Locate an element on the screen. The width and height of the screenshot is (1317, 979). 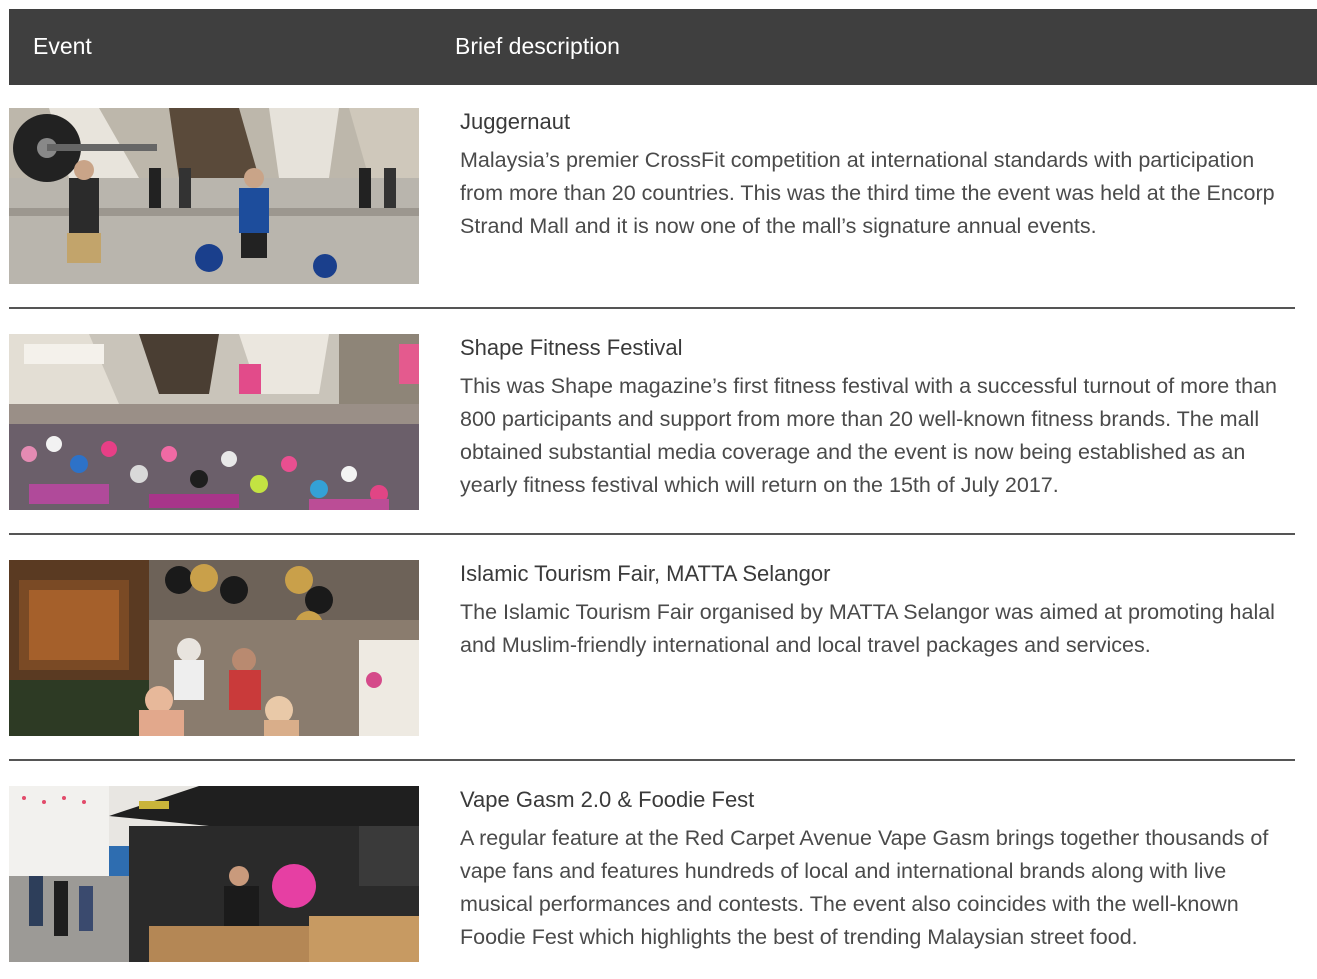
header-description: Brief description is located at coordinates (537, 46).